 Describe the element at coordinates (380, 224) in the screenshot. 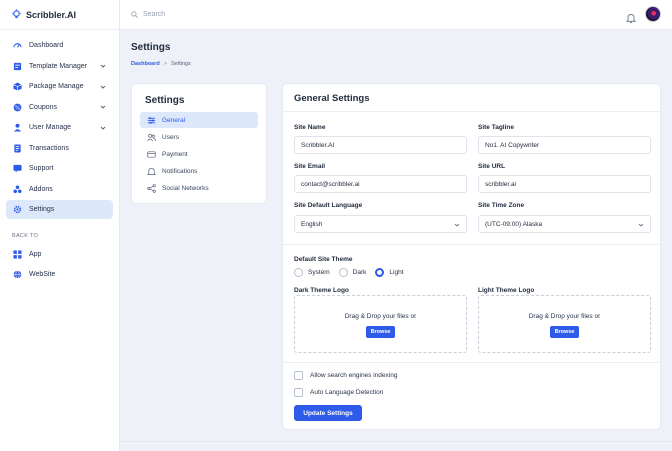

I see `default-language-select: English` at that location.